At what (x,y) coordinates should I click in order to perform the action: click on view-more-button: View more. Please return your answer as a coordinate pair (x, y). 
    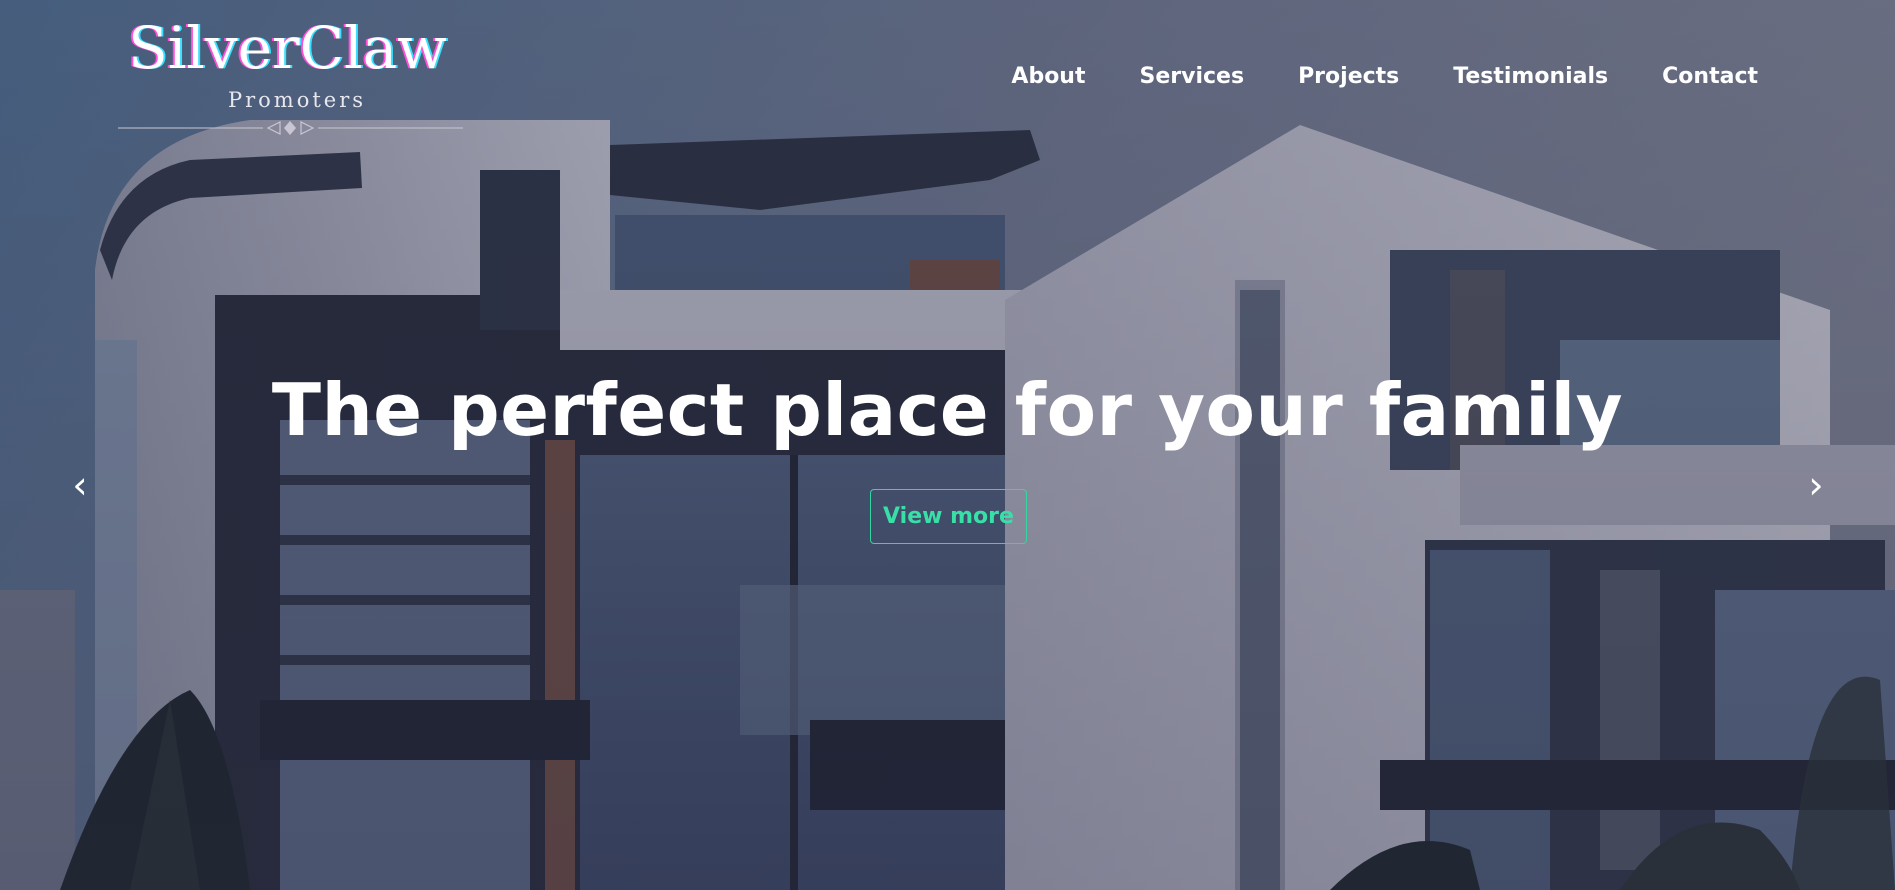
    Looking at the image, I should click on (948, 516).